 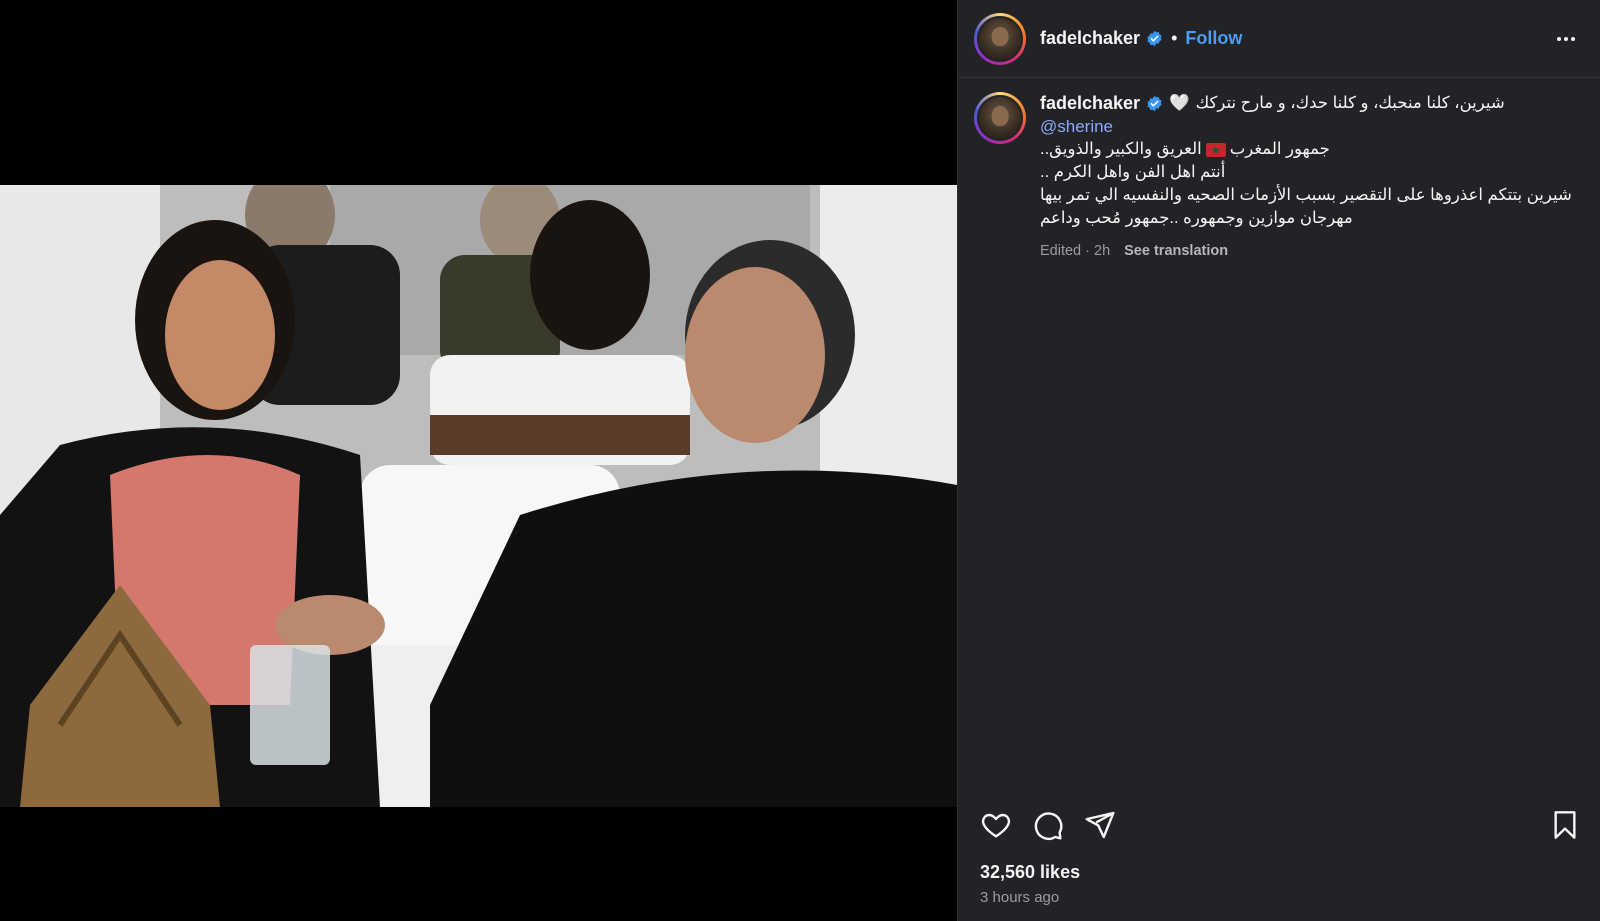 I want to click on avatar-photo, so click(x=1000, y=38).